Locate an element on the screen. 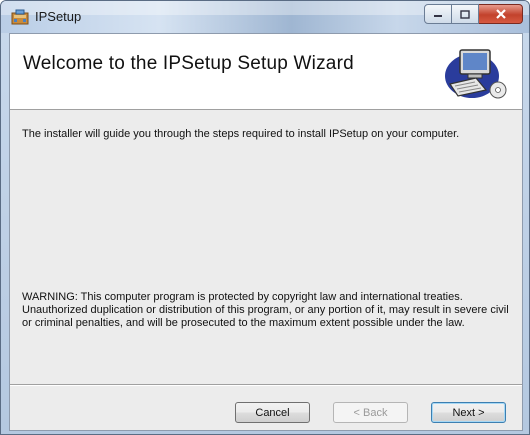  maximize-icon is located at coordinates (465, 14).